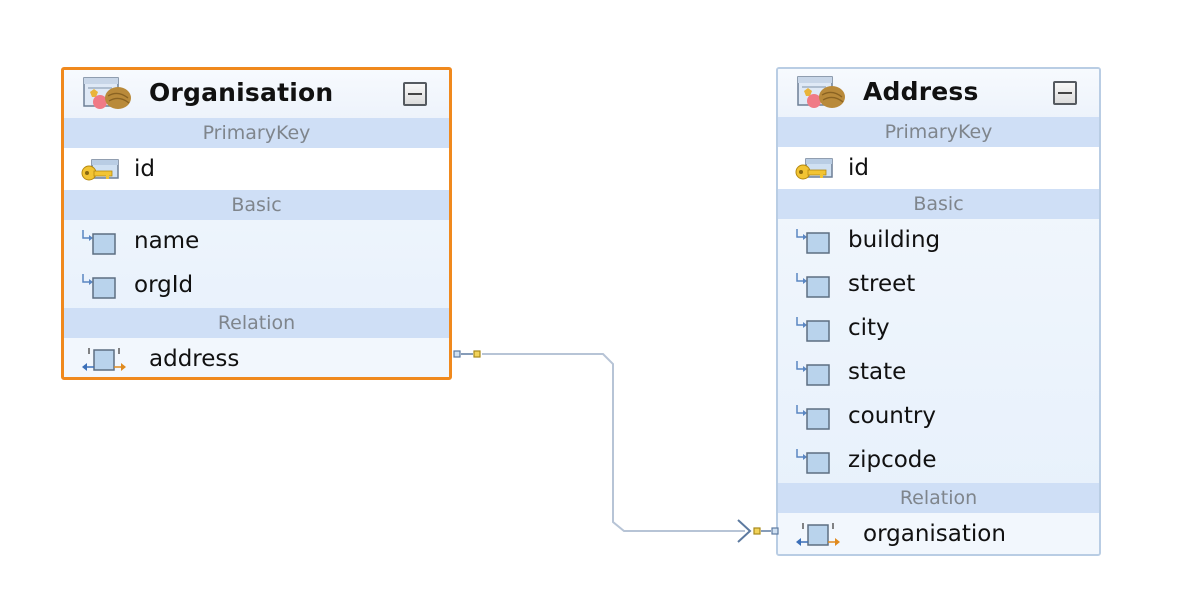  What do you see at coordinates (938, 417) in the screenshot?
I see `field-row: country` at bounding box center [938, 417].